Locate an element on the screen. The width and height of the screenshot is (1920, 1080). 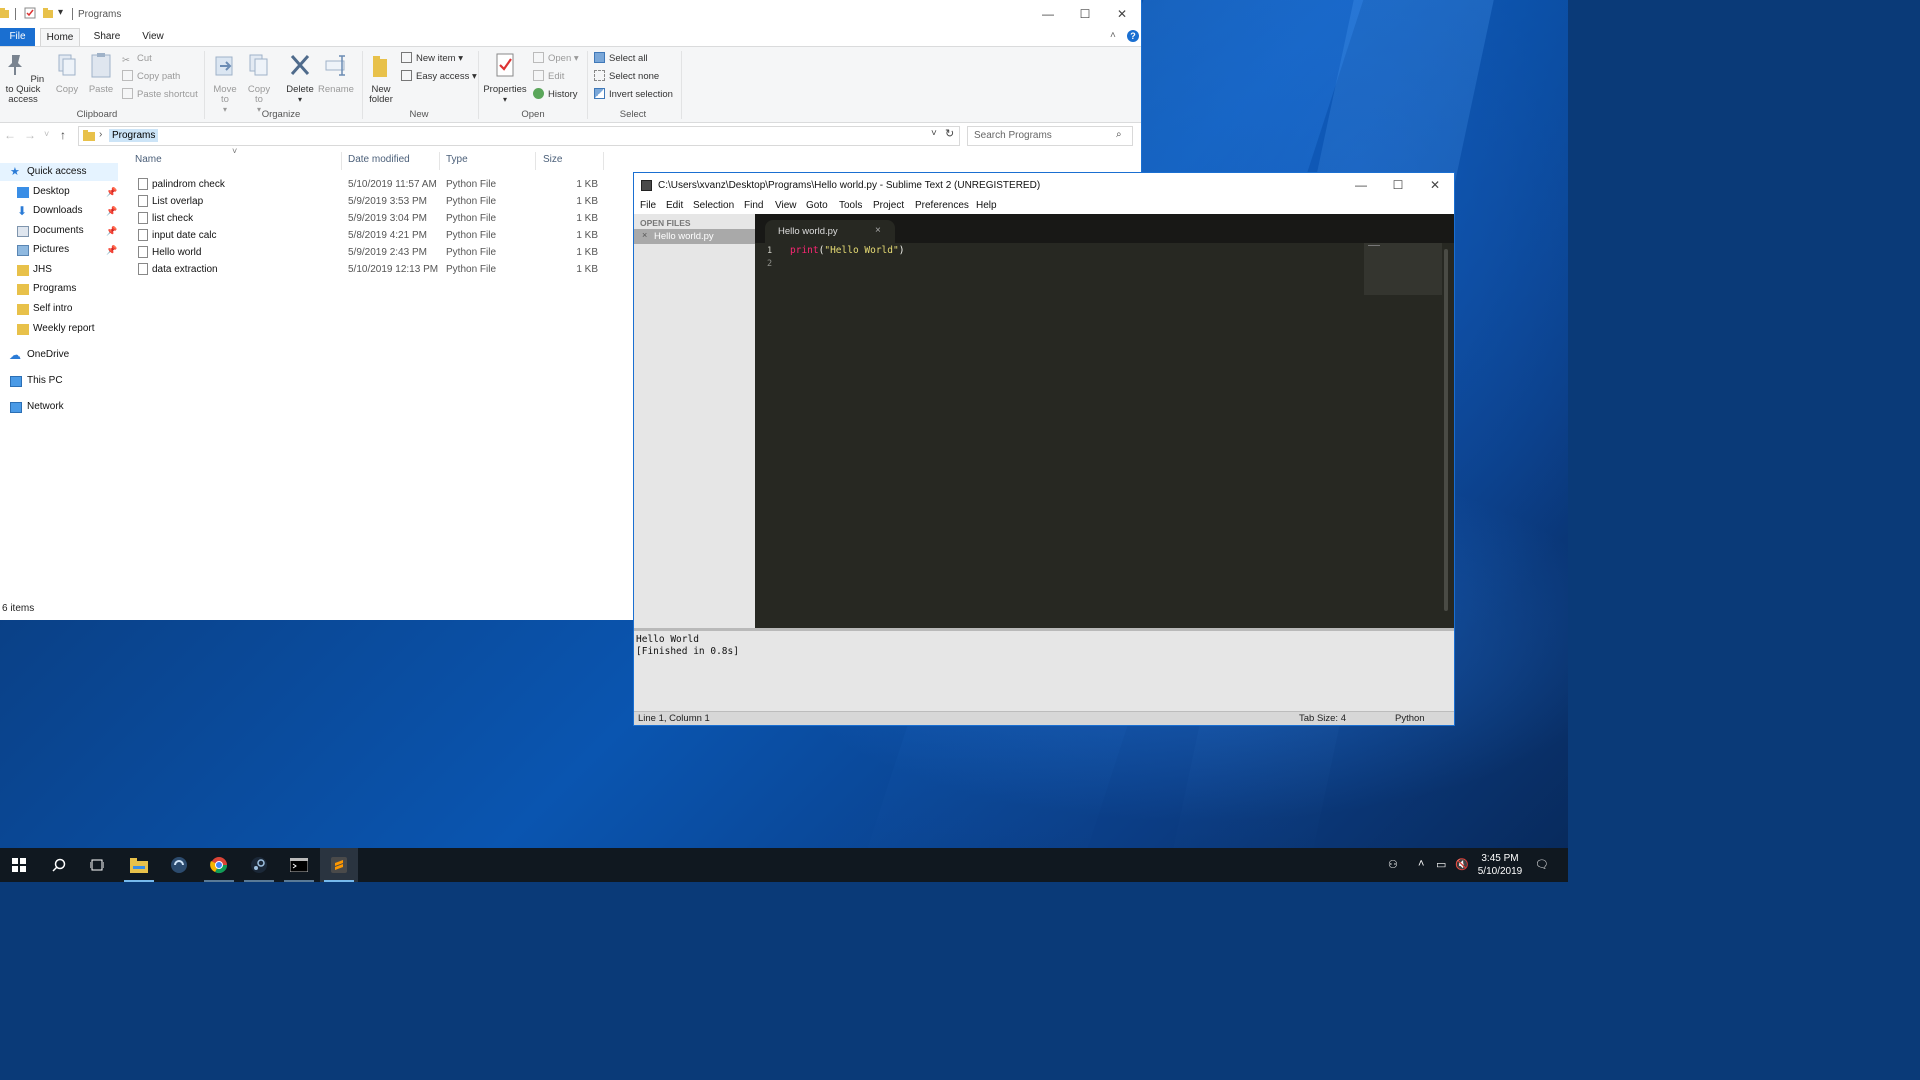
menu-selection: Selection is located at coordinates (713, 205).